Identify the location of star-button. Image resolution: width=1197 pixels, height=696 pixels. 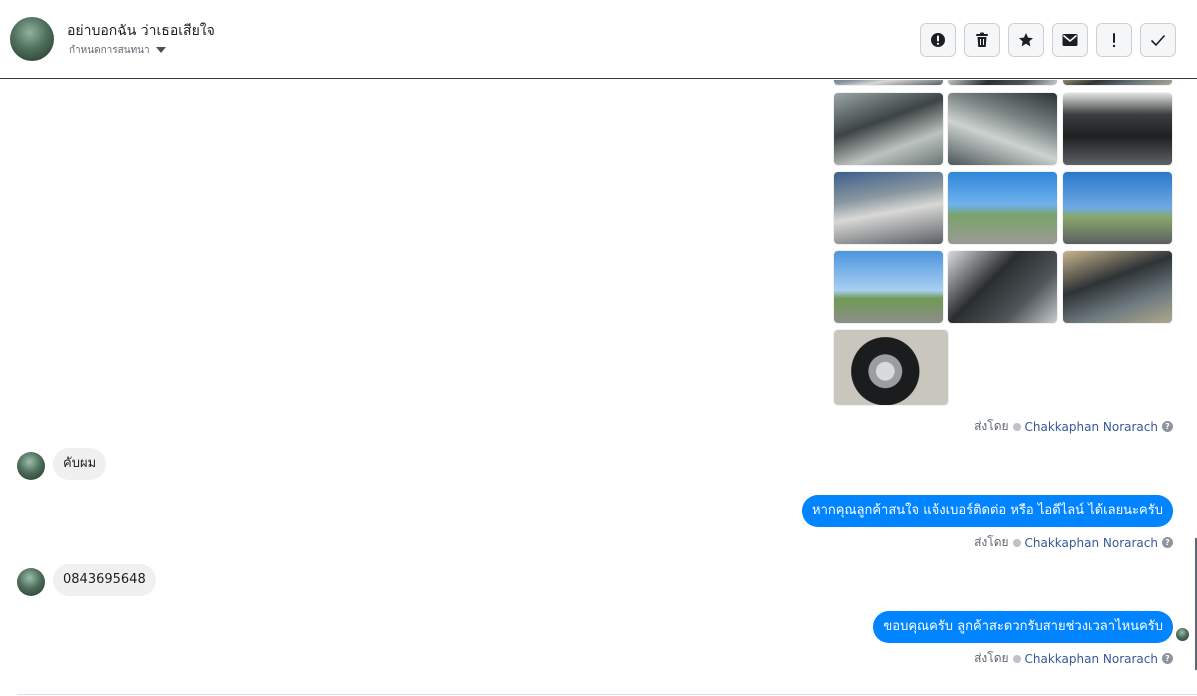
(1026, 40).